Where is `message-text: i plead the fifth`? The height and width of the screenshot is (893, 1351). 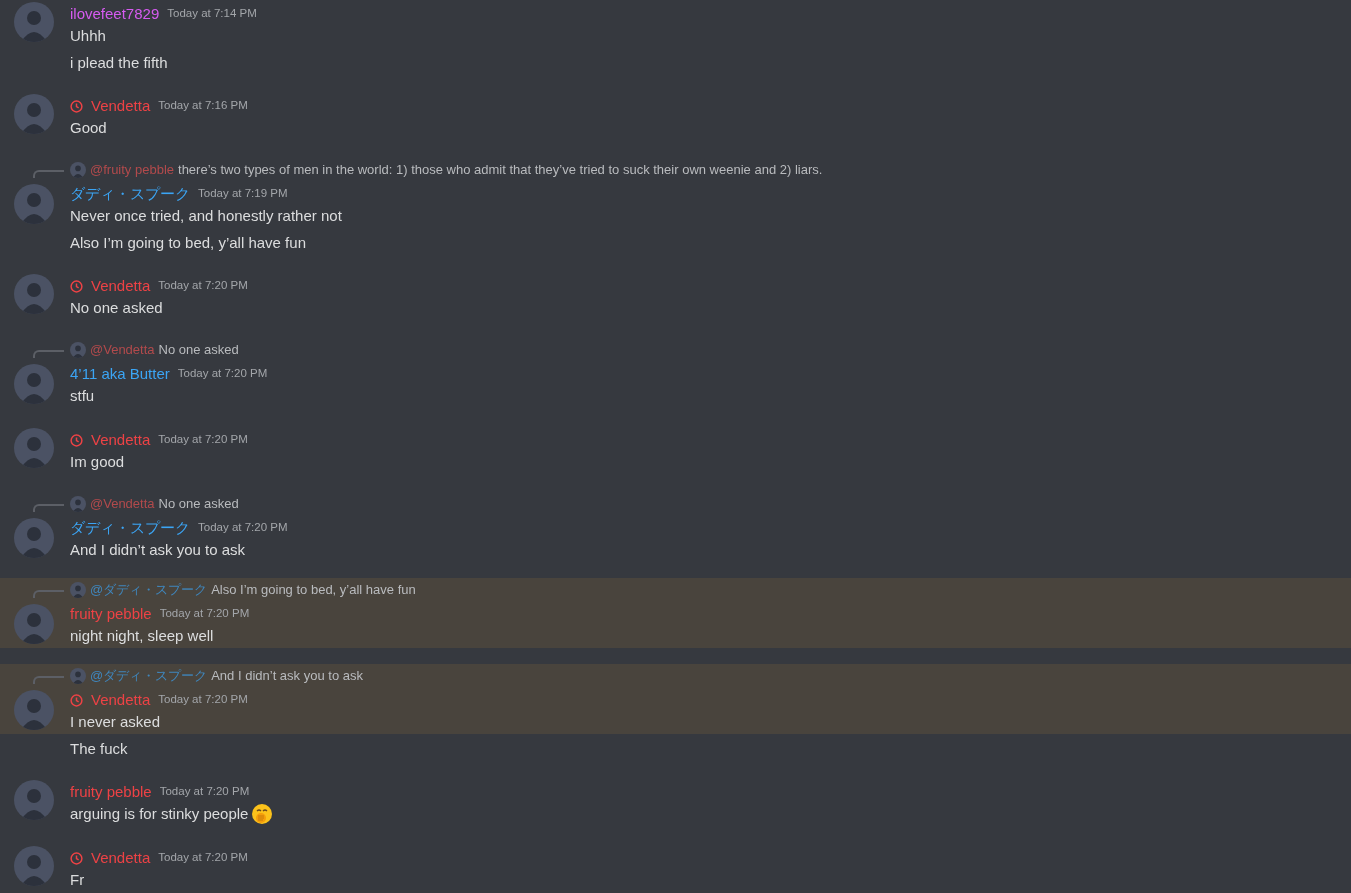 message-text: i plead the fifth is located at coordinates (119, 62).